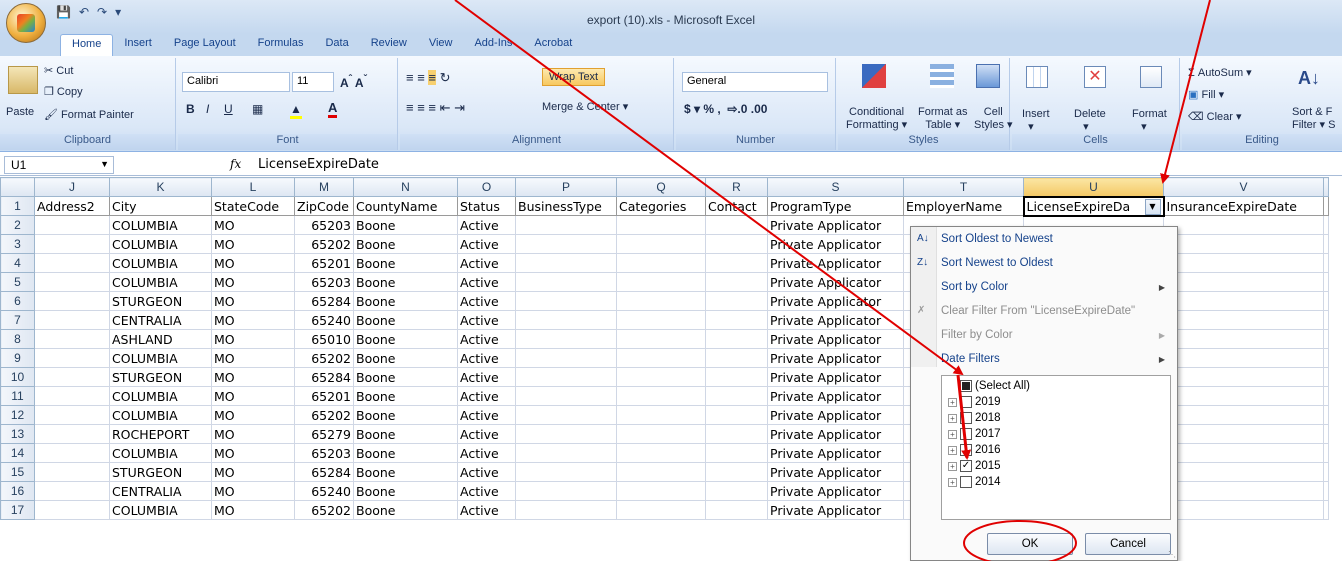  What do you see at coordinates (1243, 206) in the screenshot?
I see `header-cell: InsuranceExpireDate` at bounding box center [1243, 206].